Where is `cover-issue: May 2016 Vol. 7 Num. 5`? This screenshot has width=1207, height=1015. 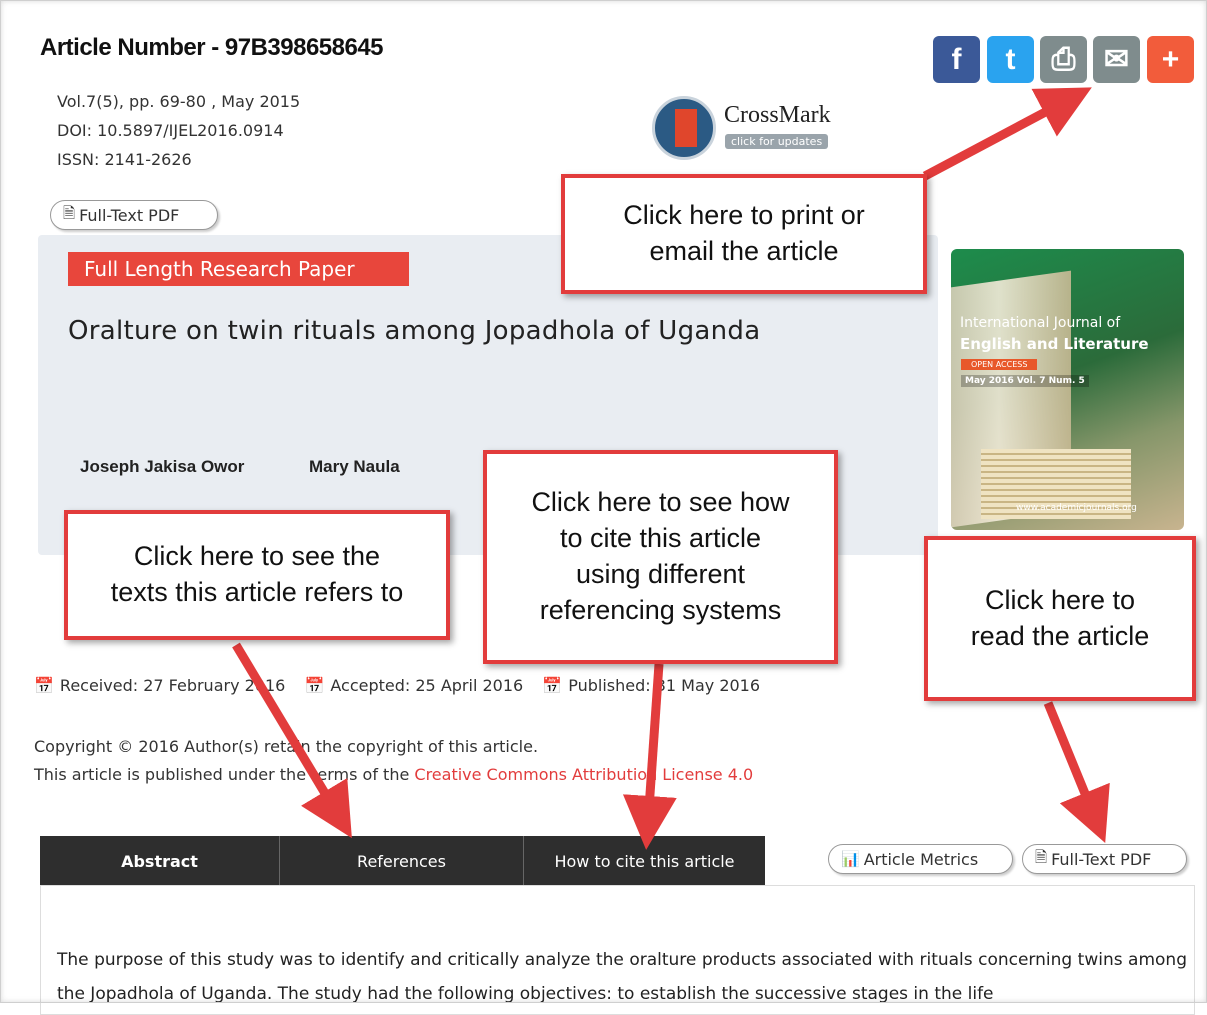 cover-issue: May 2016 Vol. 7 Num. 5 is located at coordinates (1025, 381).